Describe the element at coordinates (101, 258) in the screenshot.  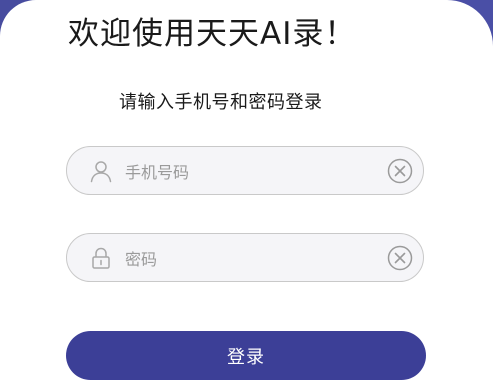
I see `lock-icon` at that location.